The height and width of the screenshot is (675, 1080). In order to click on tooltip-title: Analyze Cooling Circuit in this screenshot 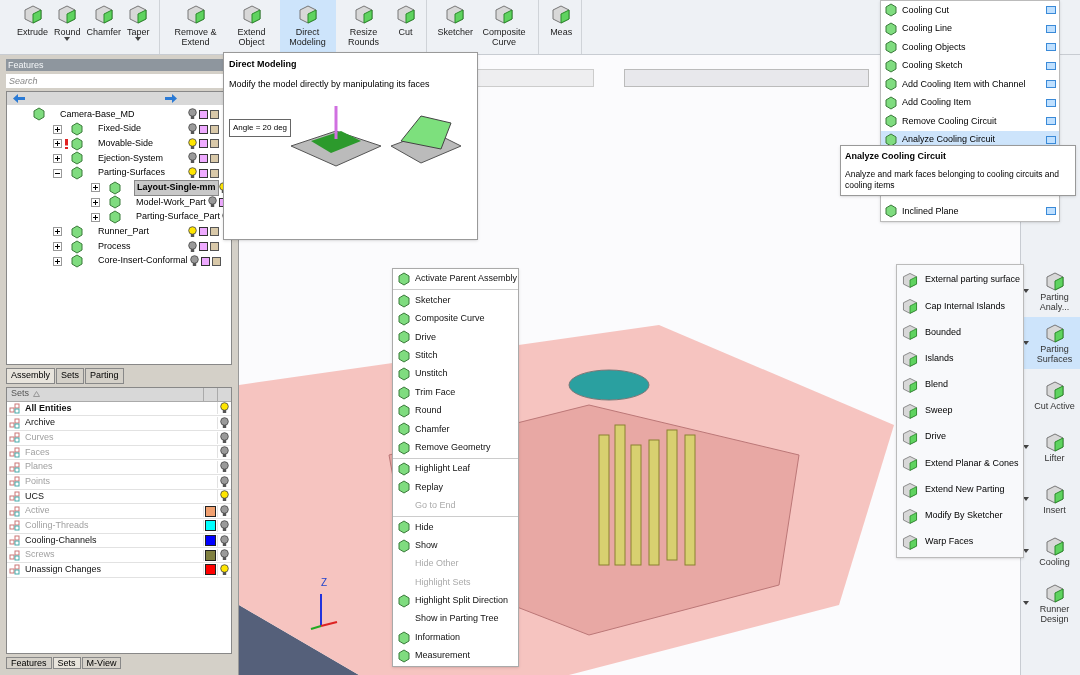, I will do `click(896, 156)`.